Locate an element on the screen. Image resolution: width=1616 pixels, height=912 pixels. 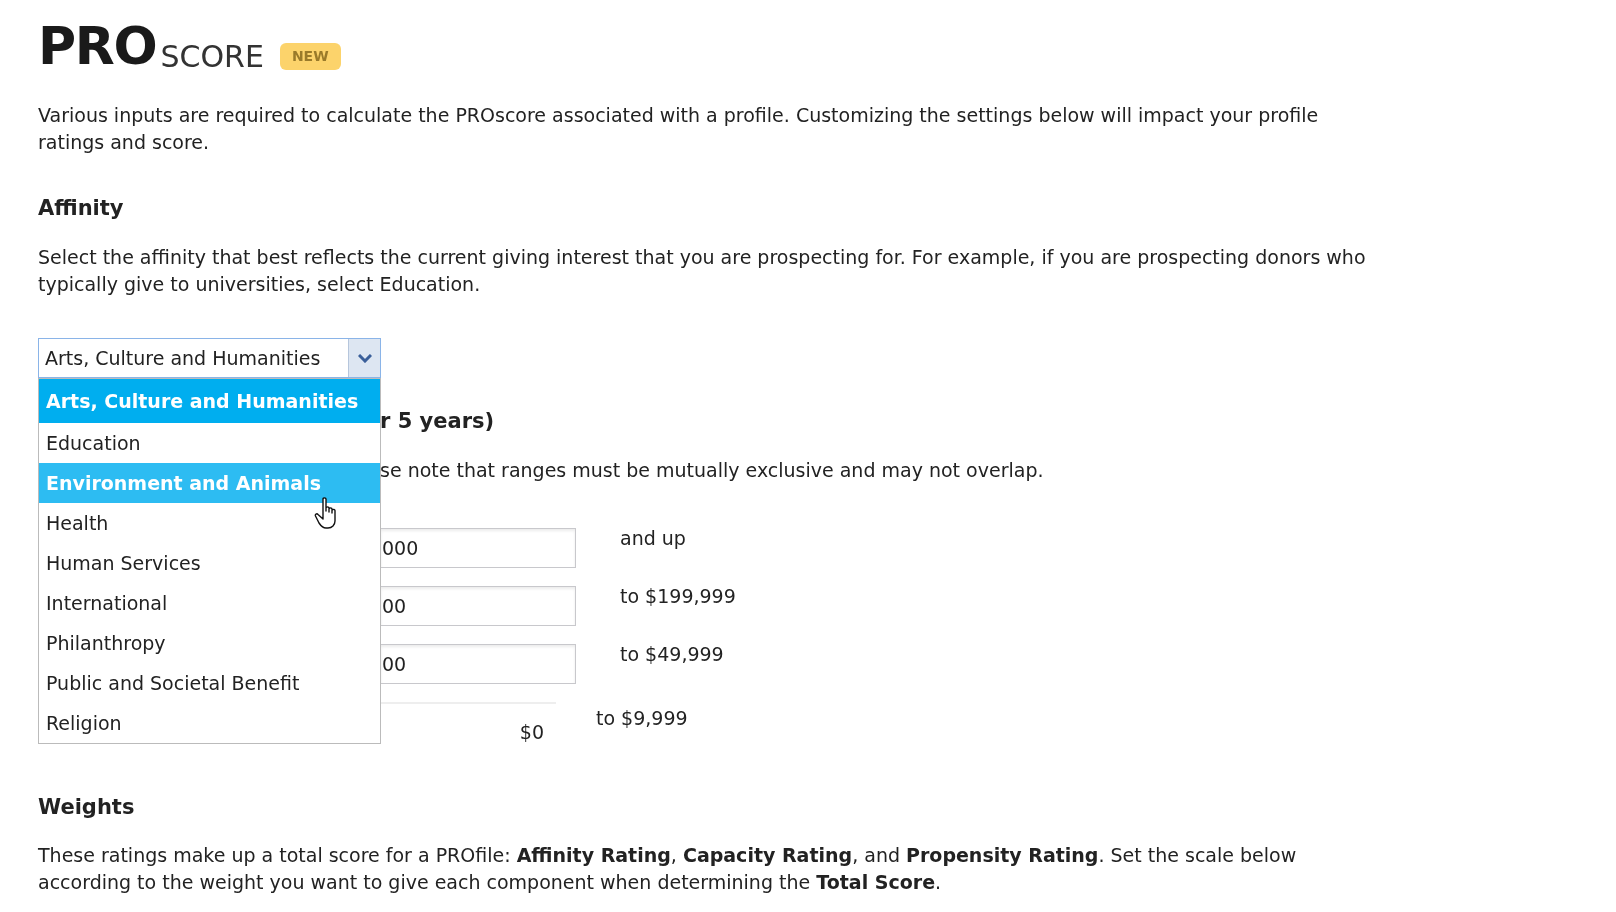
affinity-select: Arts, Culture and Humanities is located at coordinates (209, 358).